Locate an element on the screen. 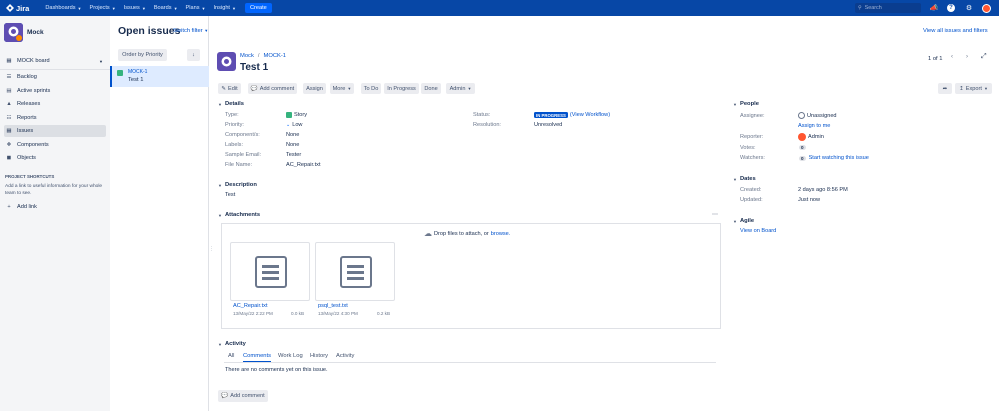 The width and height of the screenshot is (999, 411). expand-icon: ⤢ is located at coordinates (984, 57).